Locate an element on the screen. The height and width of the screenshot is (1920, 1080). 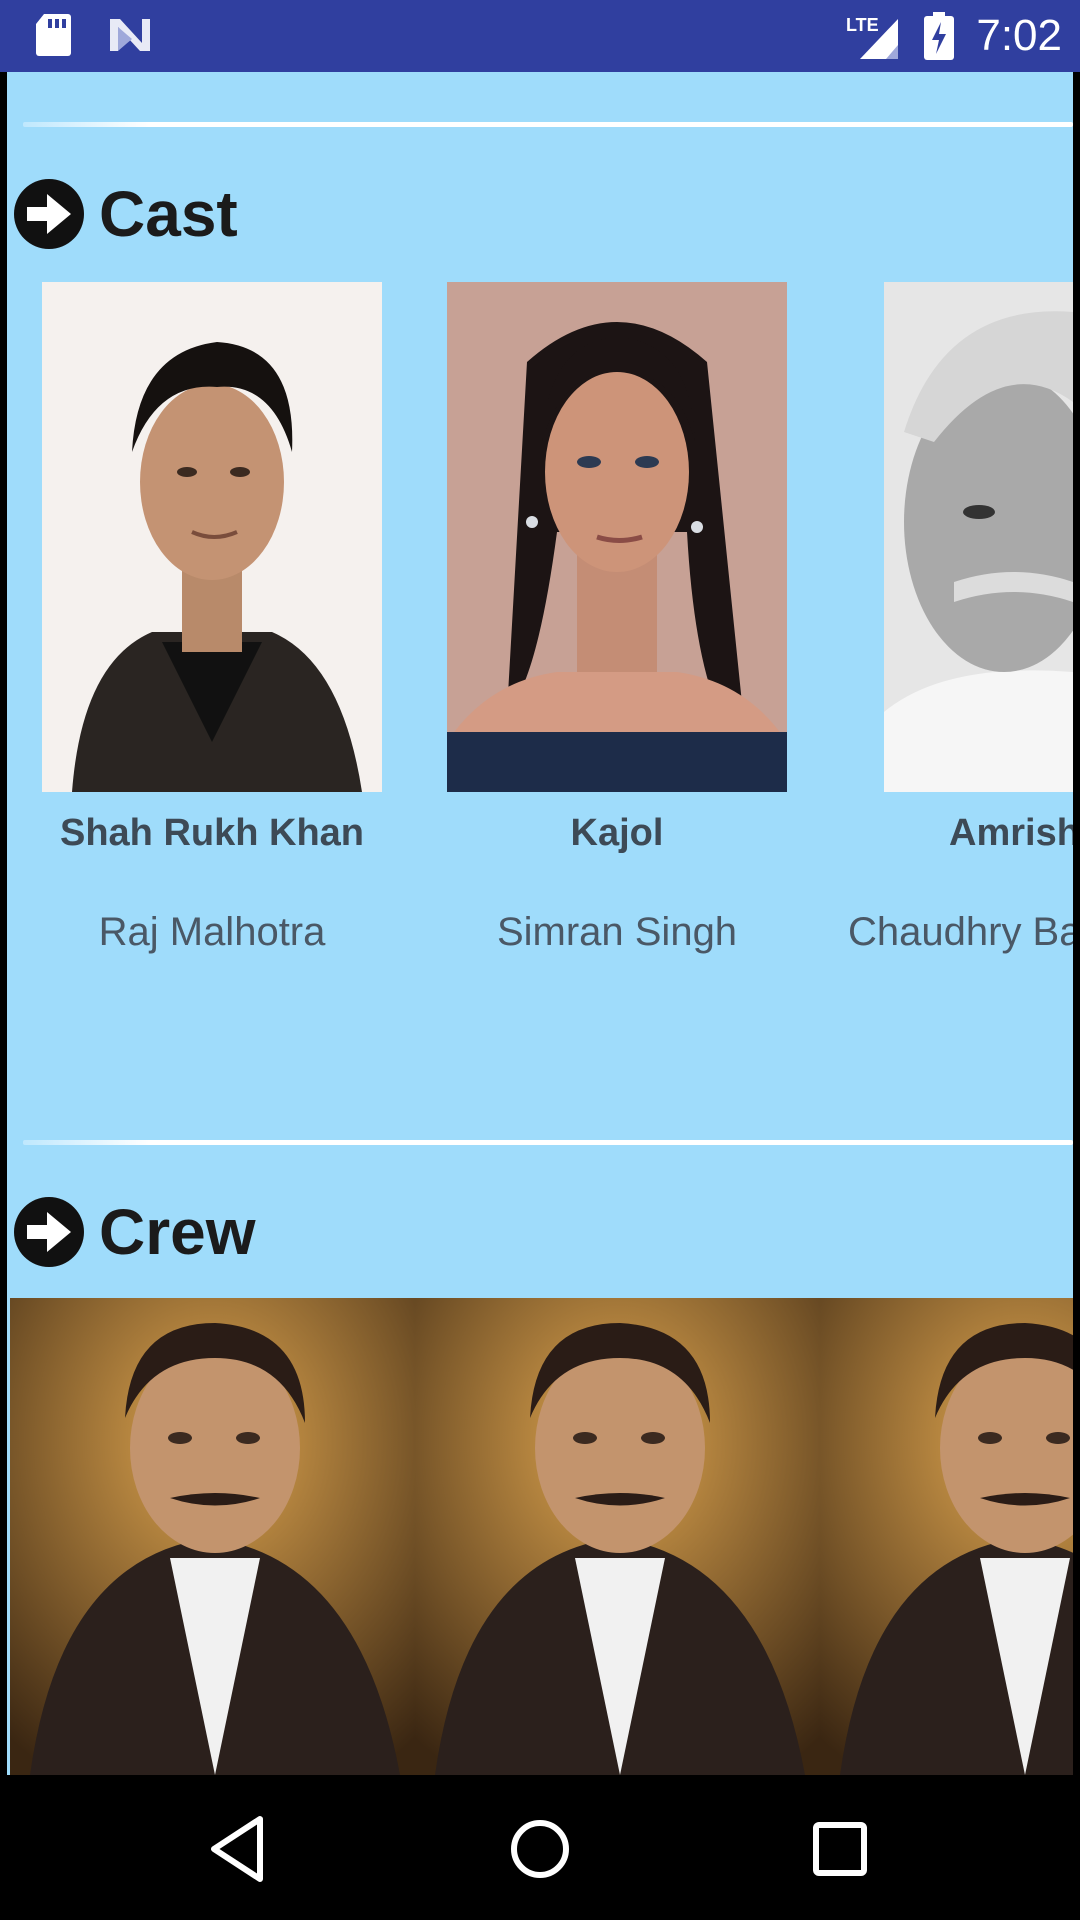
navigation-bar is located at coordinates (540, 1847).